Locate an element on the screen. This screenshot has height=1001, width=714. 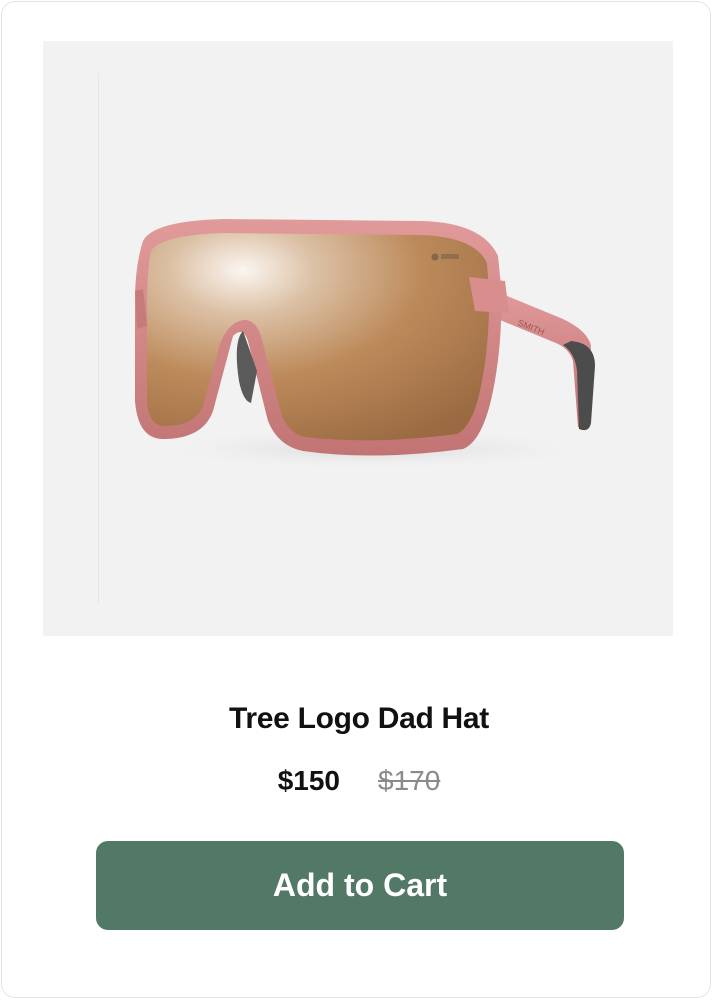
lens-logo-text is located at coordinates (450, 256).